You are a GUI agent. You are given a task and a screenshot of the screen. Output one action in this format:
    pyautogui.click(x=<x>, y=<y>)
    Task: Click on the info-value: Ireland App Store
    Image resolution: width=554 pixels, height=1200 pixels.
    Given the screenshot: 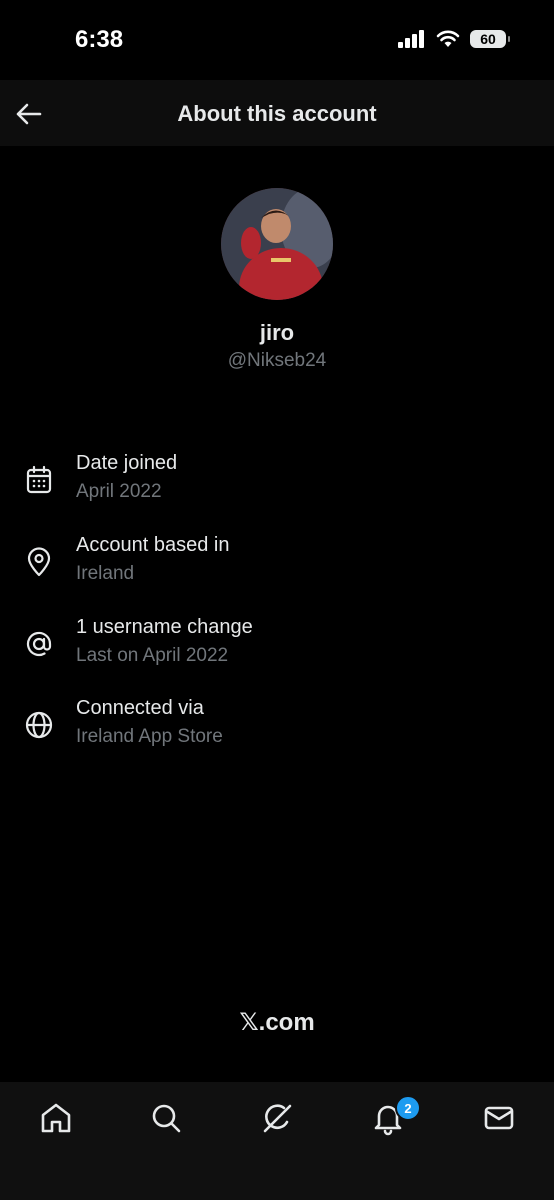 What is the action you would take?
    pyautogui.click(x=149, y=736)
    